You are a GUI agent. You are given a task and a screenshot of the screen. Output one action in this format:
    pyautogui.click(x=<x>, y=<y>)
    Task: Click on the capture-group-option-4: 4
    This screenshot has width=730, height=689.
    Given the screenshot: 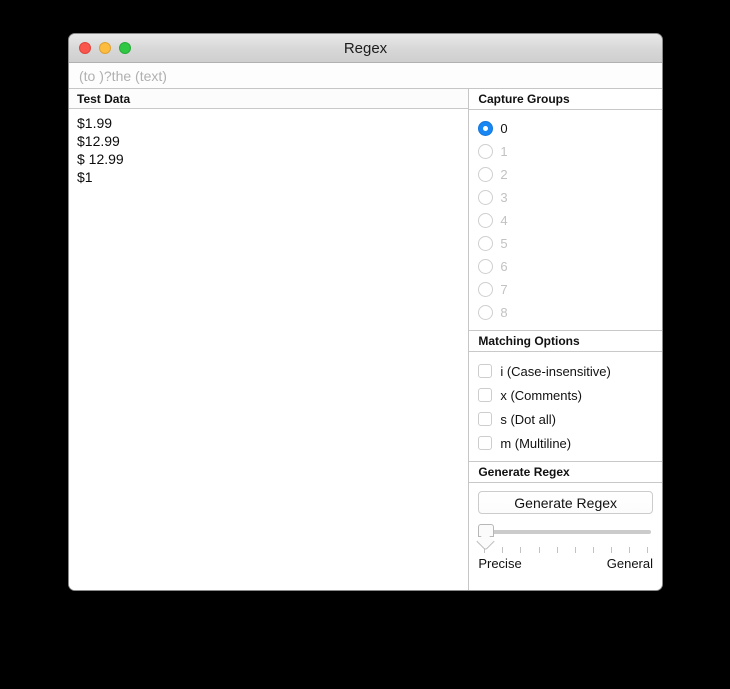 What is the action you would take?
    pyautogui.click(x=570, y=220)
    